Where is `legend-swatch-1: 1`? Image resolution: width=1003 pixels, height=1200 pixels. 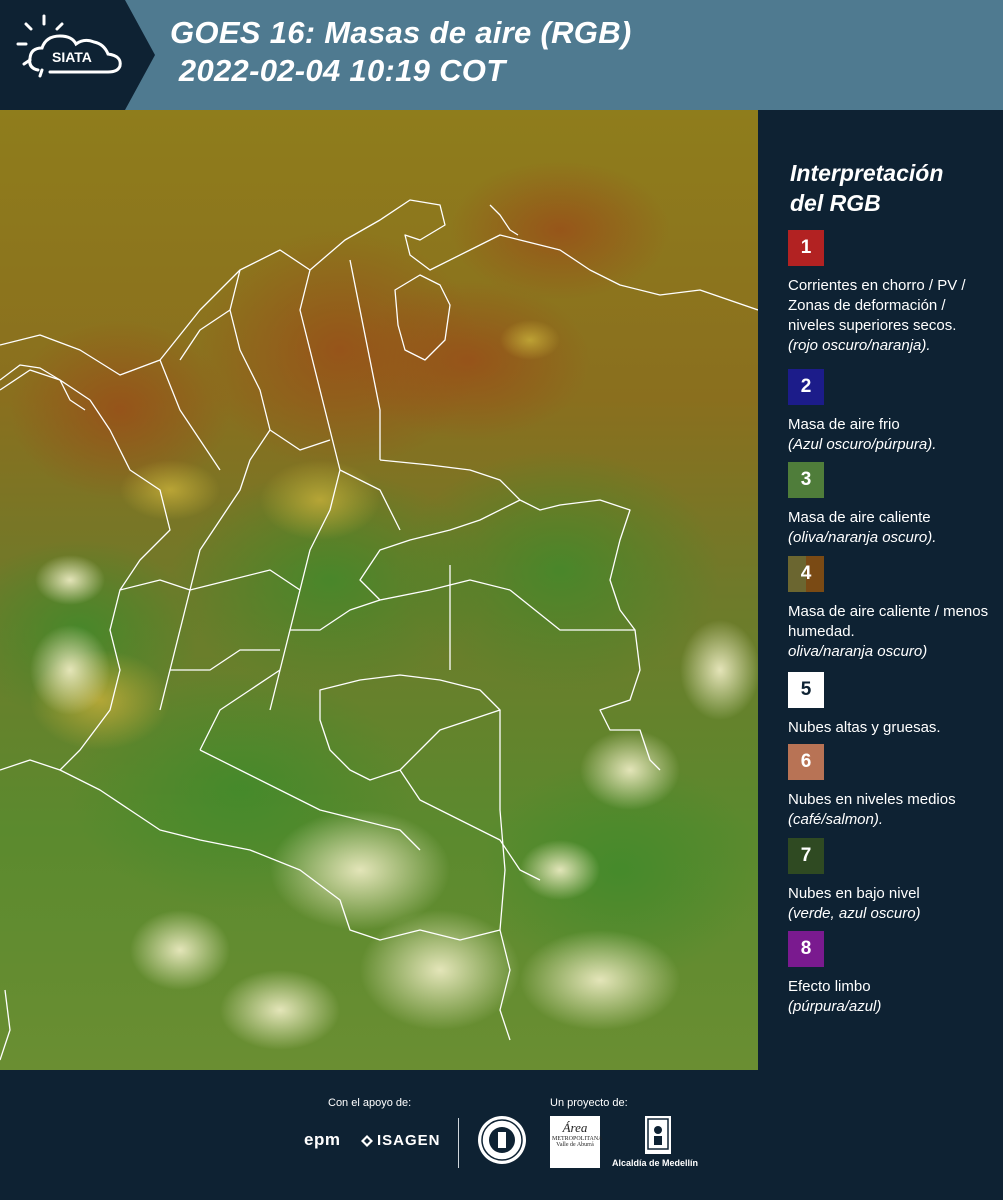 legend-swatch-1: 1 is located at coordinates (806, 248).